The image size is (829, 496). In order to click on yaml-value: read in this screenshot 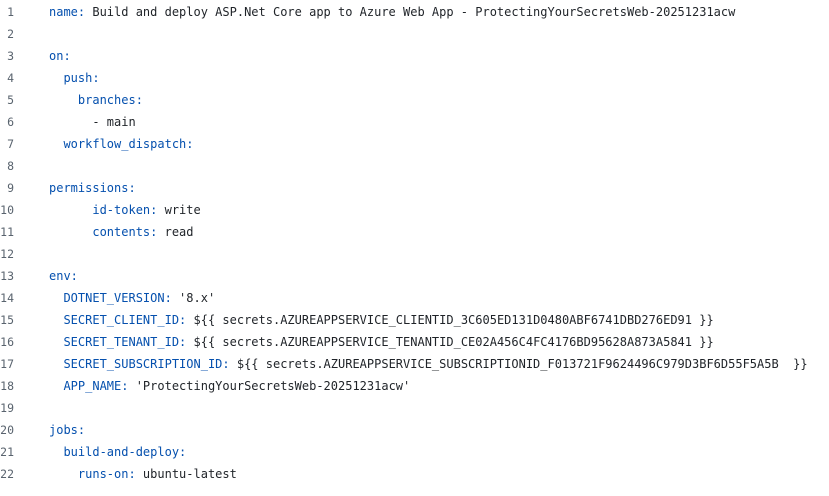, I will do `click(175, 232)`.